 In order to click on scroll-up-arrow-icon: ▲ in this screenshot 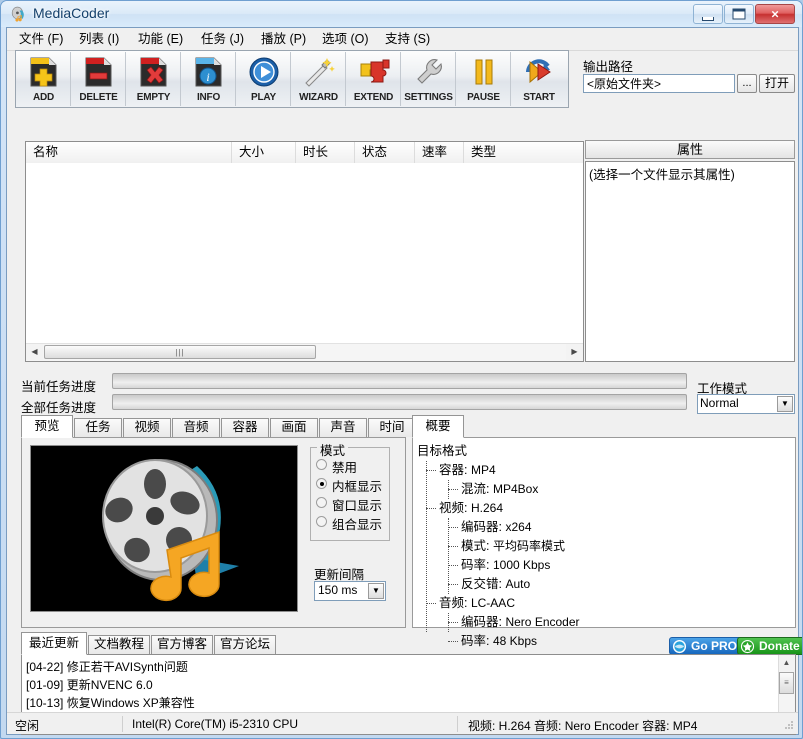, I will do `click(786, 663)`.